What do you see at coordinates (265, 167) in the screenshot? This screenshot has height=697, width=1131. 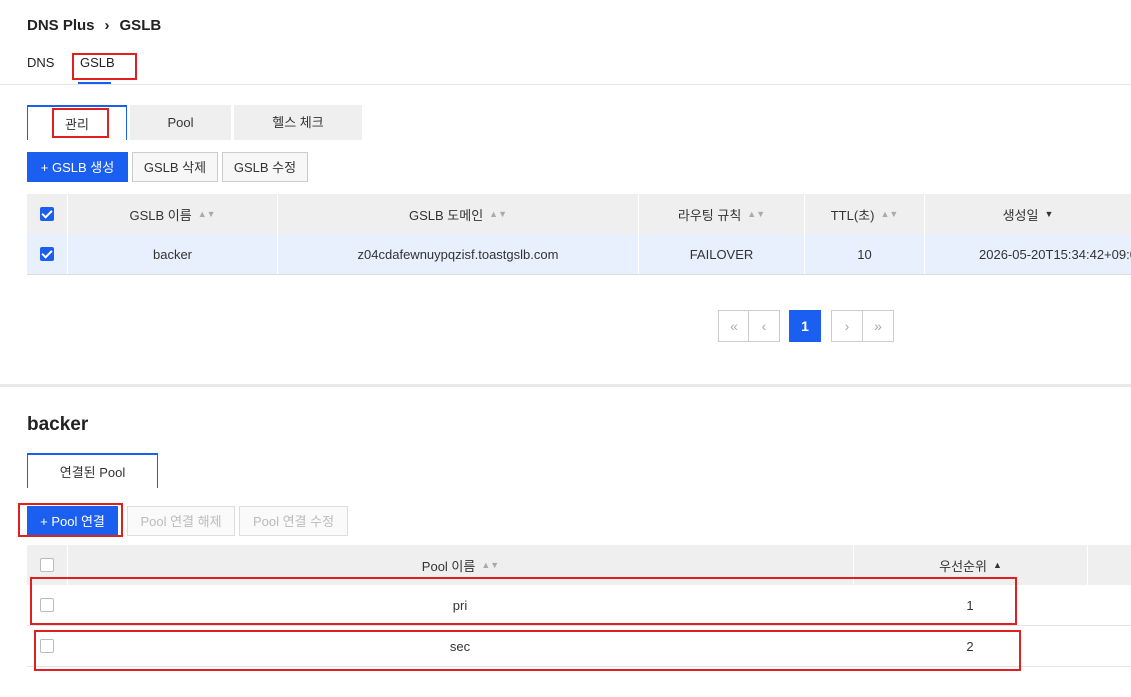 I see `edit-gslb-button: GSLB 수정` at bounding box center [265, 167].